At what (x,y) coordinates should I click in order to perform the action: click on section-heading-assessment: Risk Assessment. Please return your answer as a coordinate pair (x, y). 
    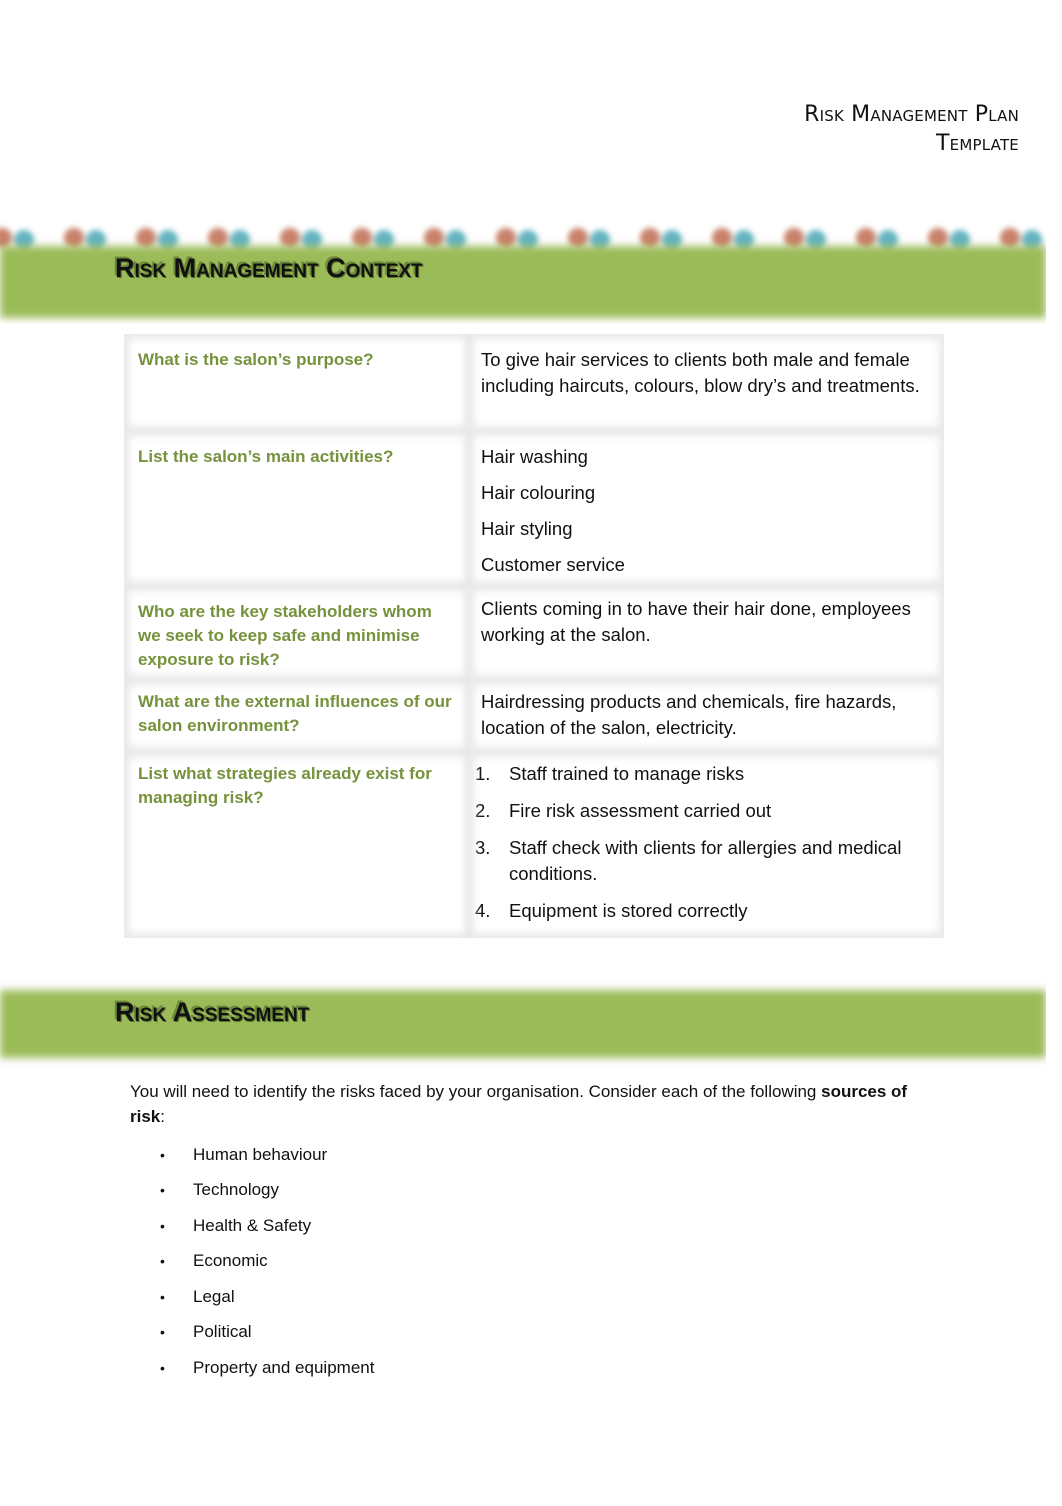
    Looking at the image, I should click on (212, 1012).